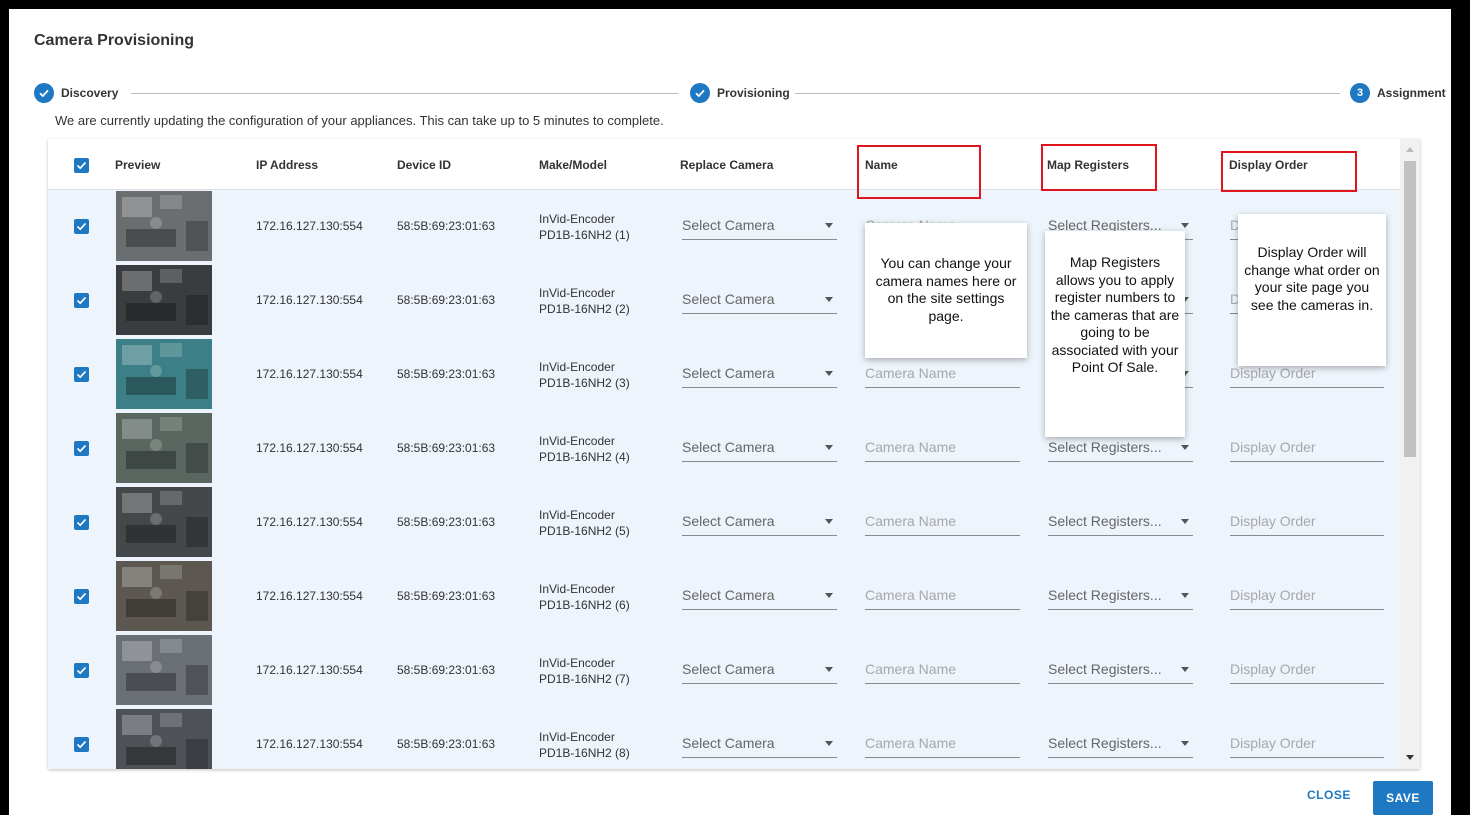  What do you see at coordinates (1403, 798) in the screenshot?
I see `save-button: SAVE` at bounding box center [1403, 798].